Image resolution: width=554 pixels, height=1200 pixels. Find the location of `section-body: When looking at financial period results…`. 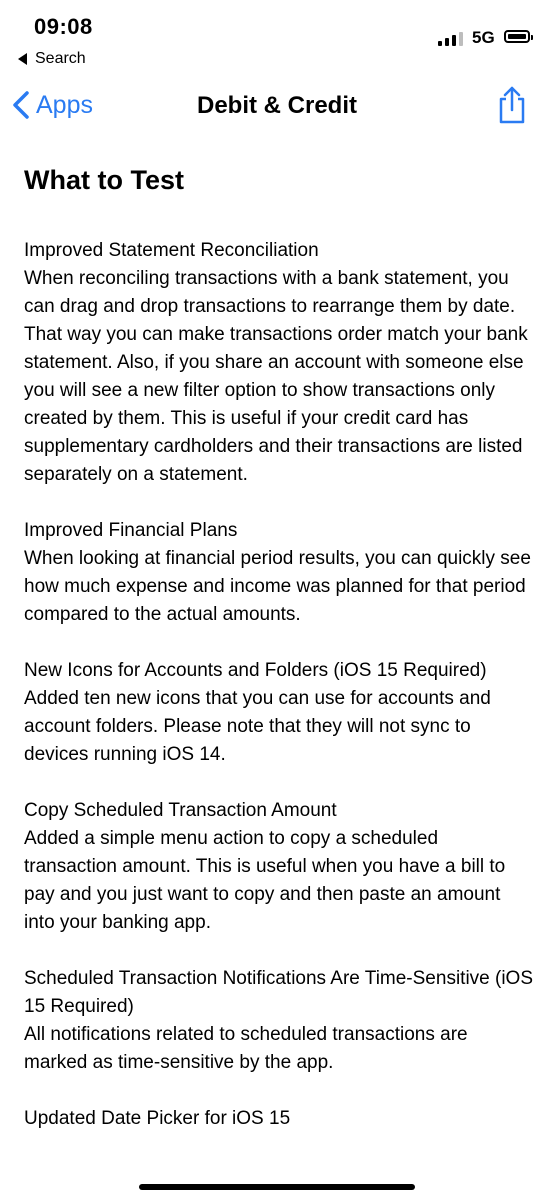

section-body: When looking at financial period results… is located at coordinates (277, 586).